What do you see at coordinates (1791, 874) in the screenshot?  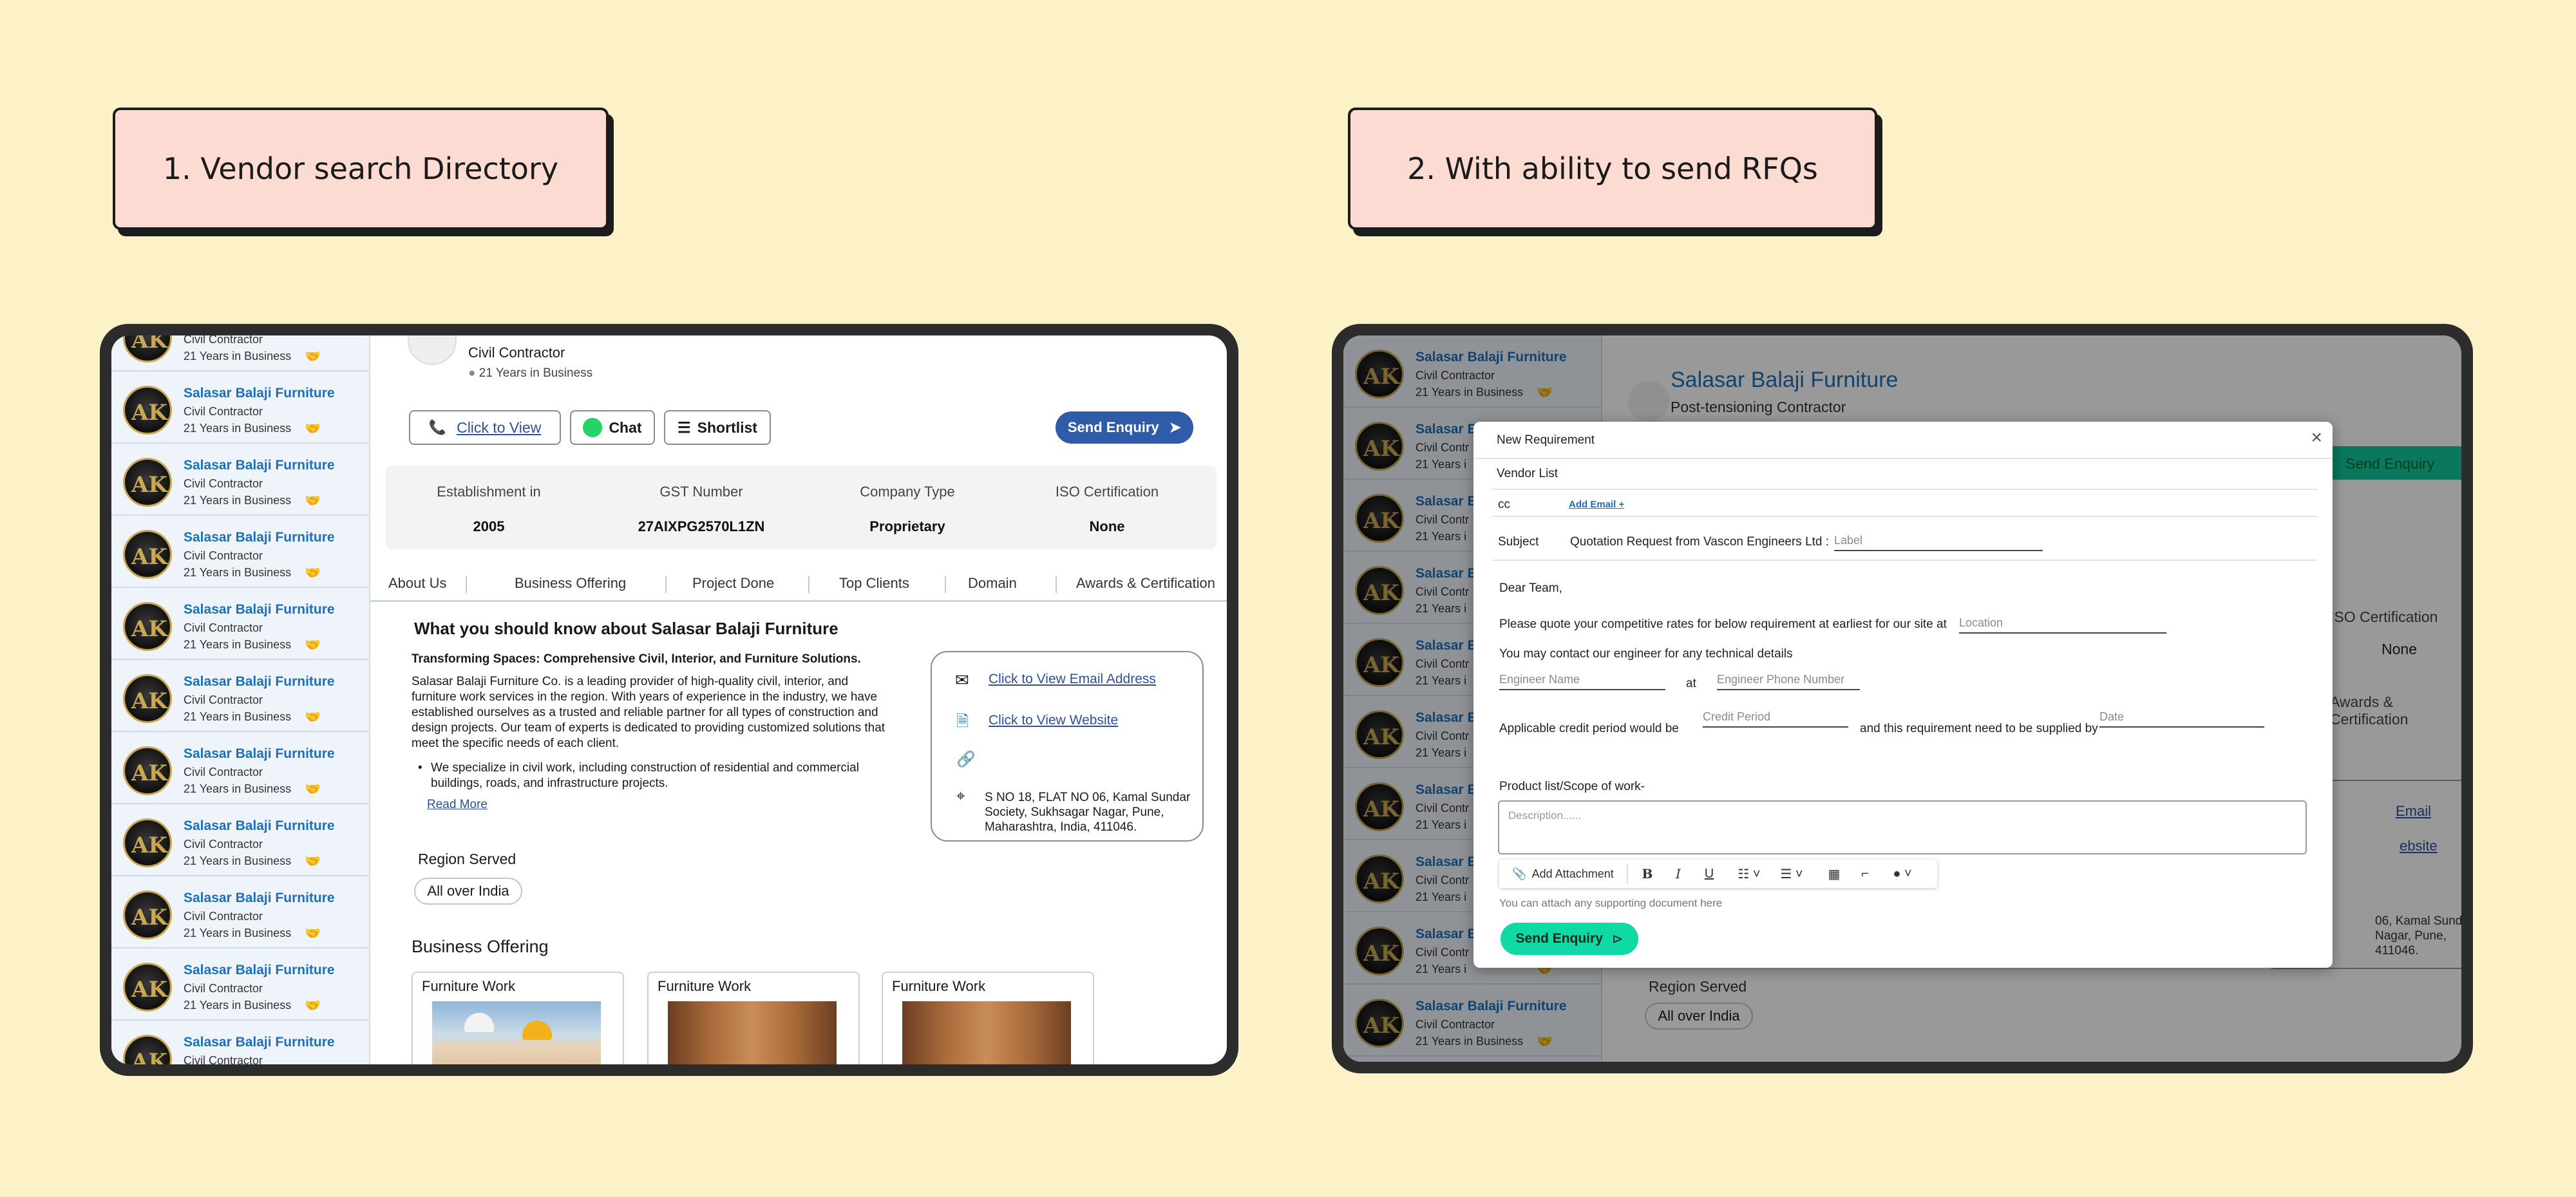 I see `numbered-list-icon: ☰ ˅` at bounding box center [1791, 874].